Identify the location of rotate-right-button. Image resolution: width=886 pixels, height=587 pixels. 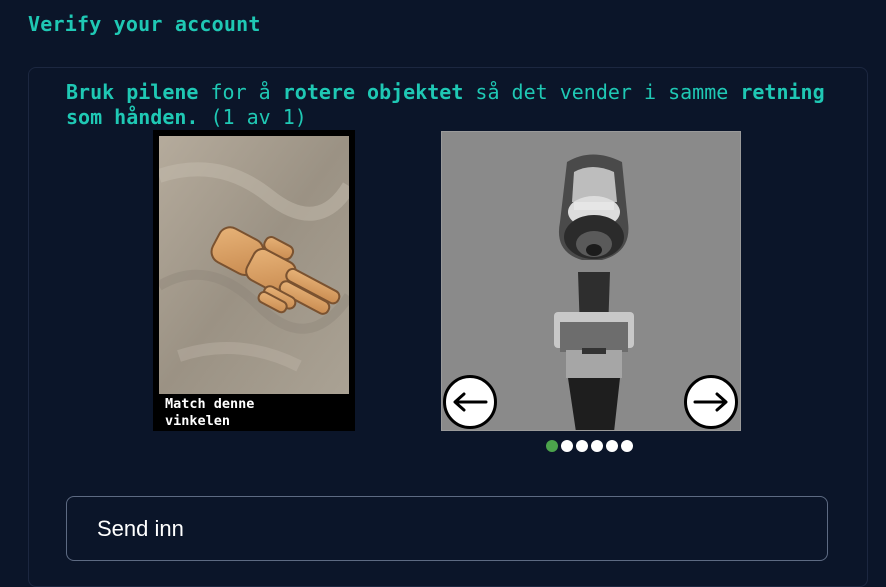
(711, 402).